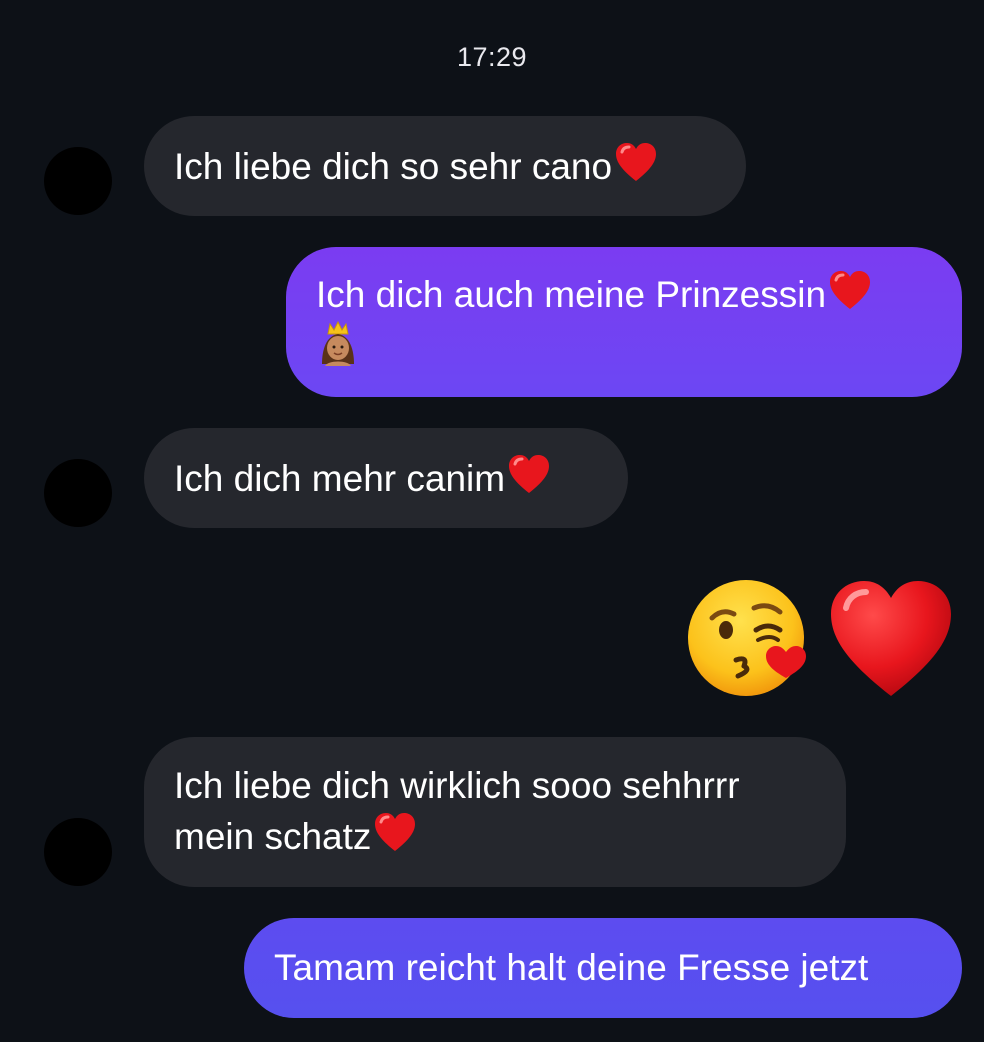  What do you see at coordinates (338, 343) in the screenshot?
I see `princess-icon` at bounding box center [338, 343].